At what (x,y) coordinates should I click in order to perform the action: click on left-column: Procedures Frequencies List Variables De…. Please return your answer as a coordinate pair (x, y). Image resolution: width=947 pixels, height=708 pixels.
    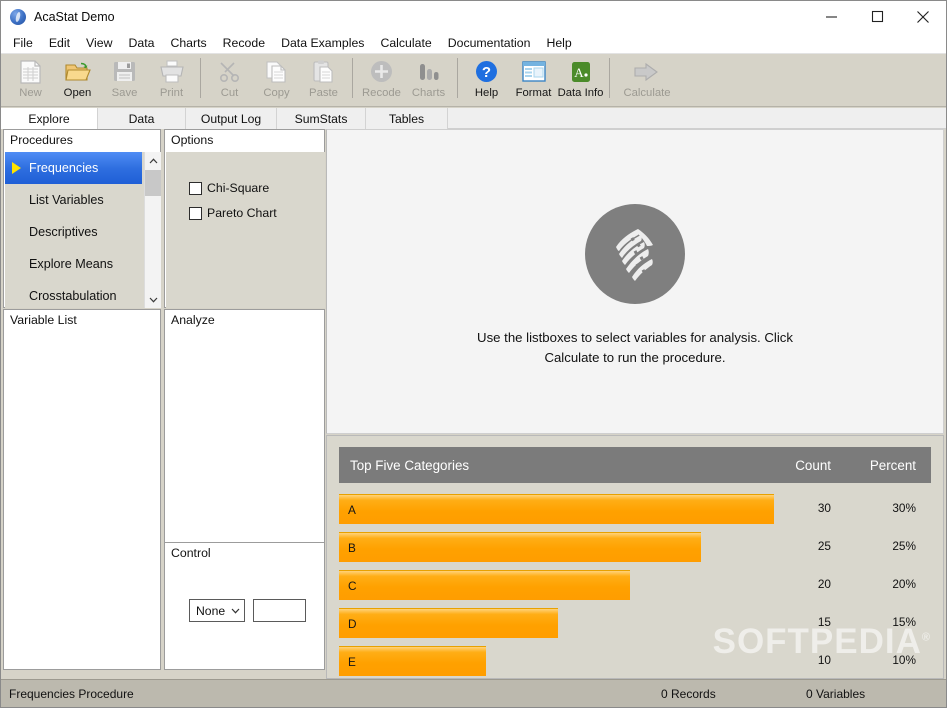
    Looking at the image, I should click on (83, 404).